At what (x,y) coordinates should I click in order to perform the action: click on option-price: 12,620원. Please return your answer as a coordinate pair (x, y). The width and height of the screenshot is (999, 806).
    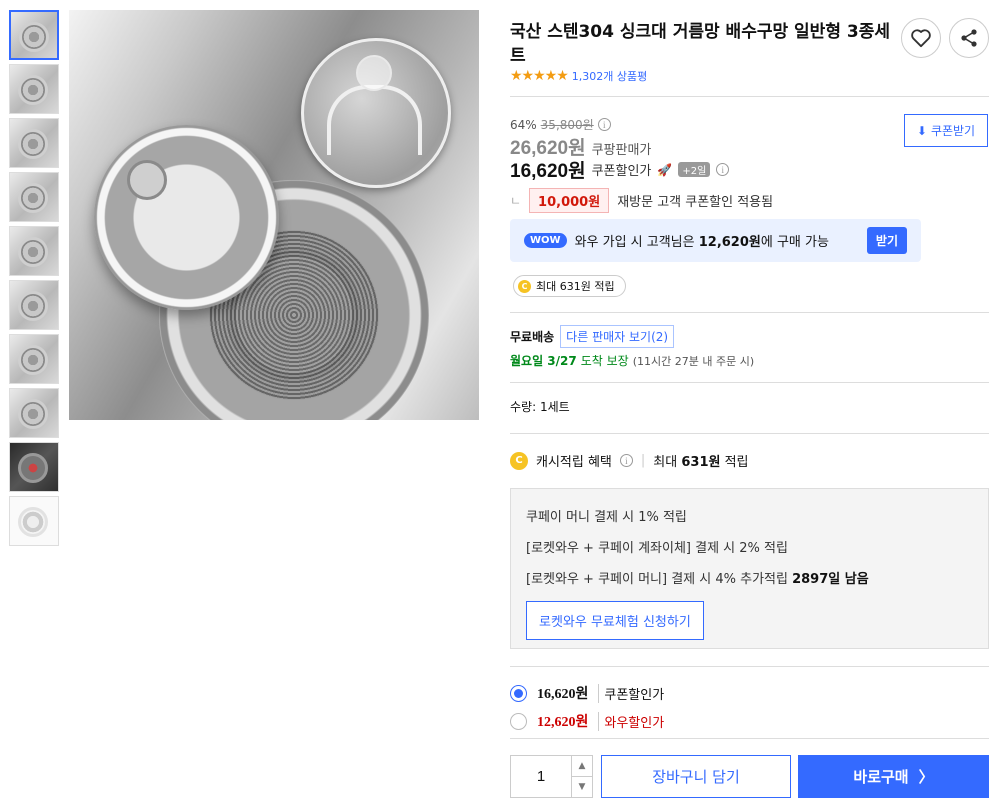
    Looking at the image, I should click on (563, 722).